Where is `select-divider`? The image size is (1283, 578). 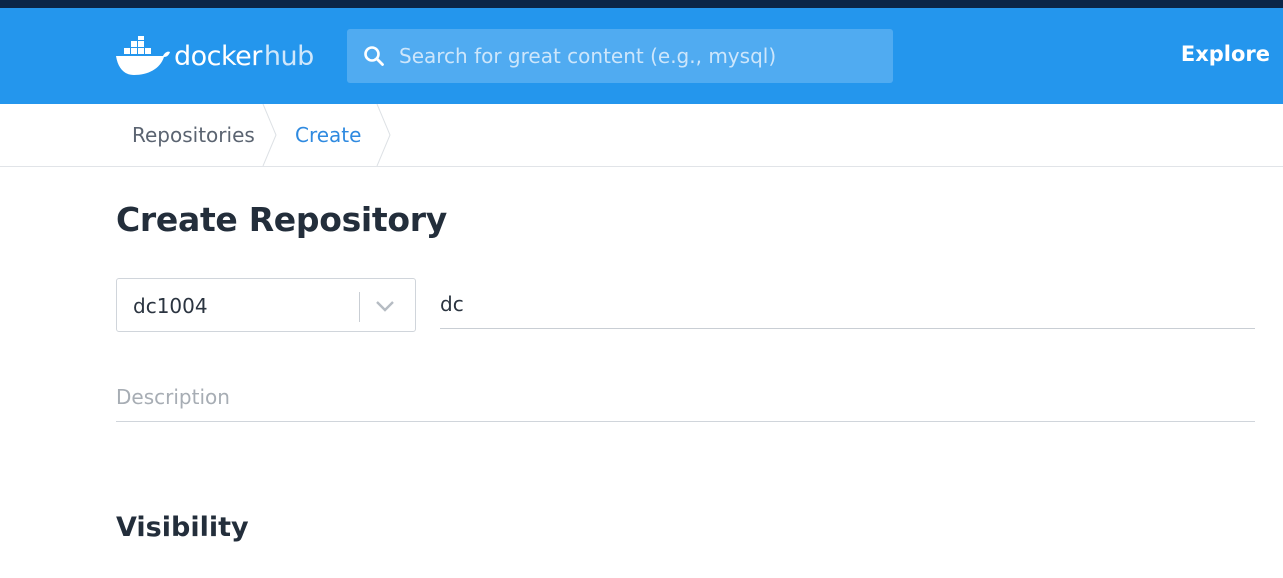
select-divider is located at coordinates (359, 307).